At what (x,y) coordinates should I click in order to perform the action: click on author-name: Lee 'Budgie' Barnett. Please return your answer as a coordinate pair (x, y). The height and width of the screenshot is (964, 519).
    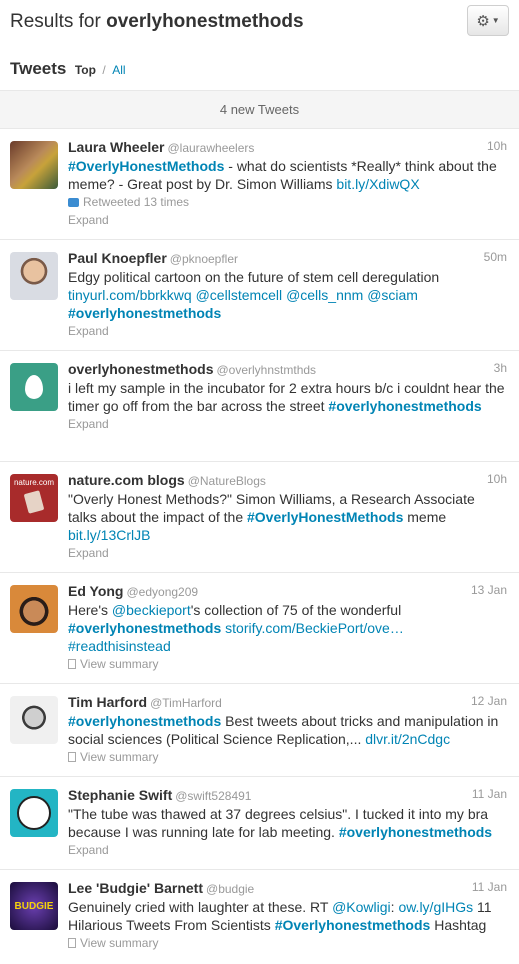
    Looking at the image, I should click on (135, 888).